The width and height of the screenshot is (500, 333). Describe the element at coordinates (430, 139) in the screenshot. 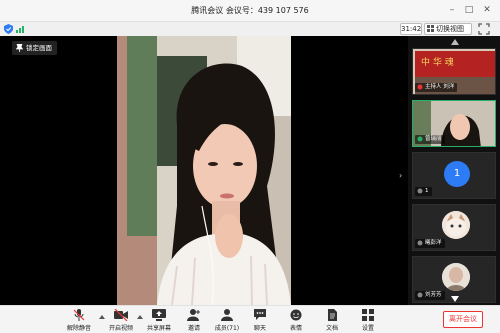

I see `participant-label: 曾瑞丽` at that location.